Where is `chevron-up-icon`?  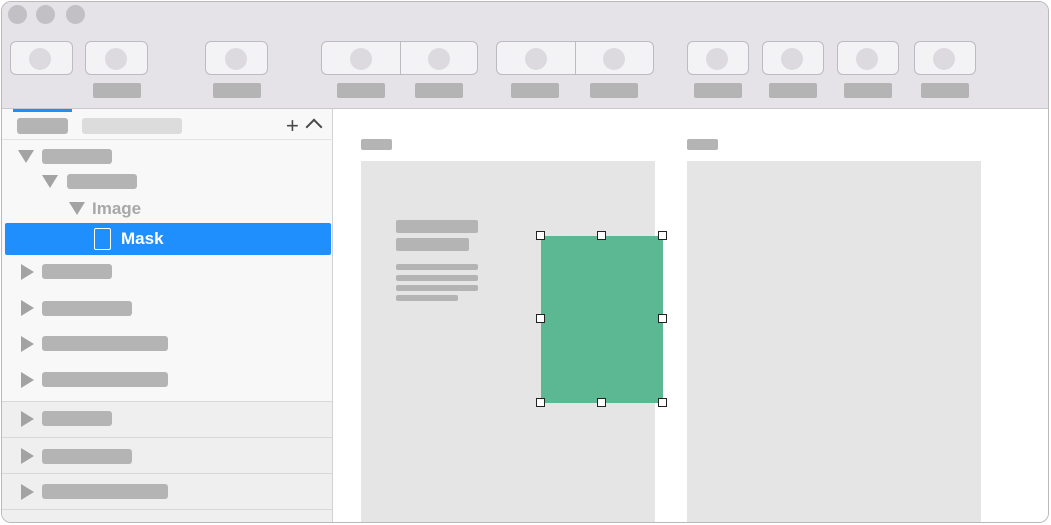
chevron-up-icon is located at coordinates (314, 127).